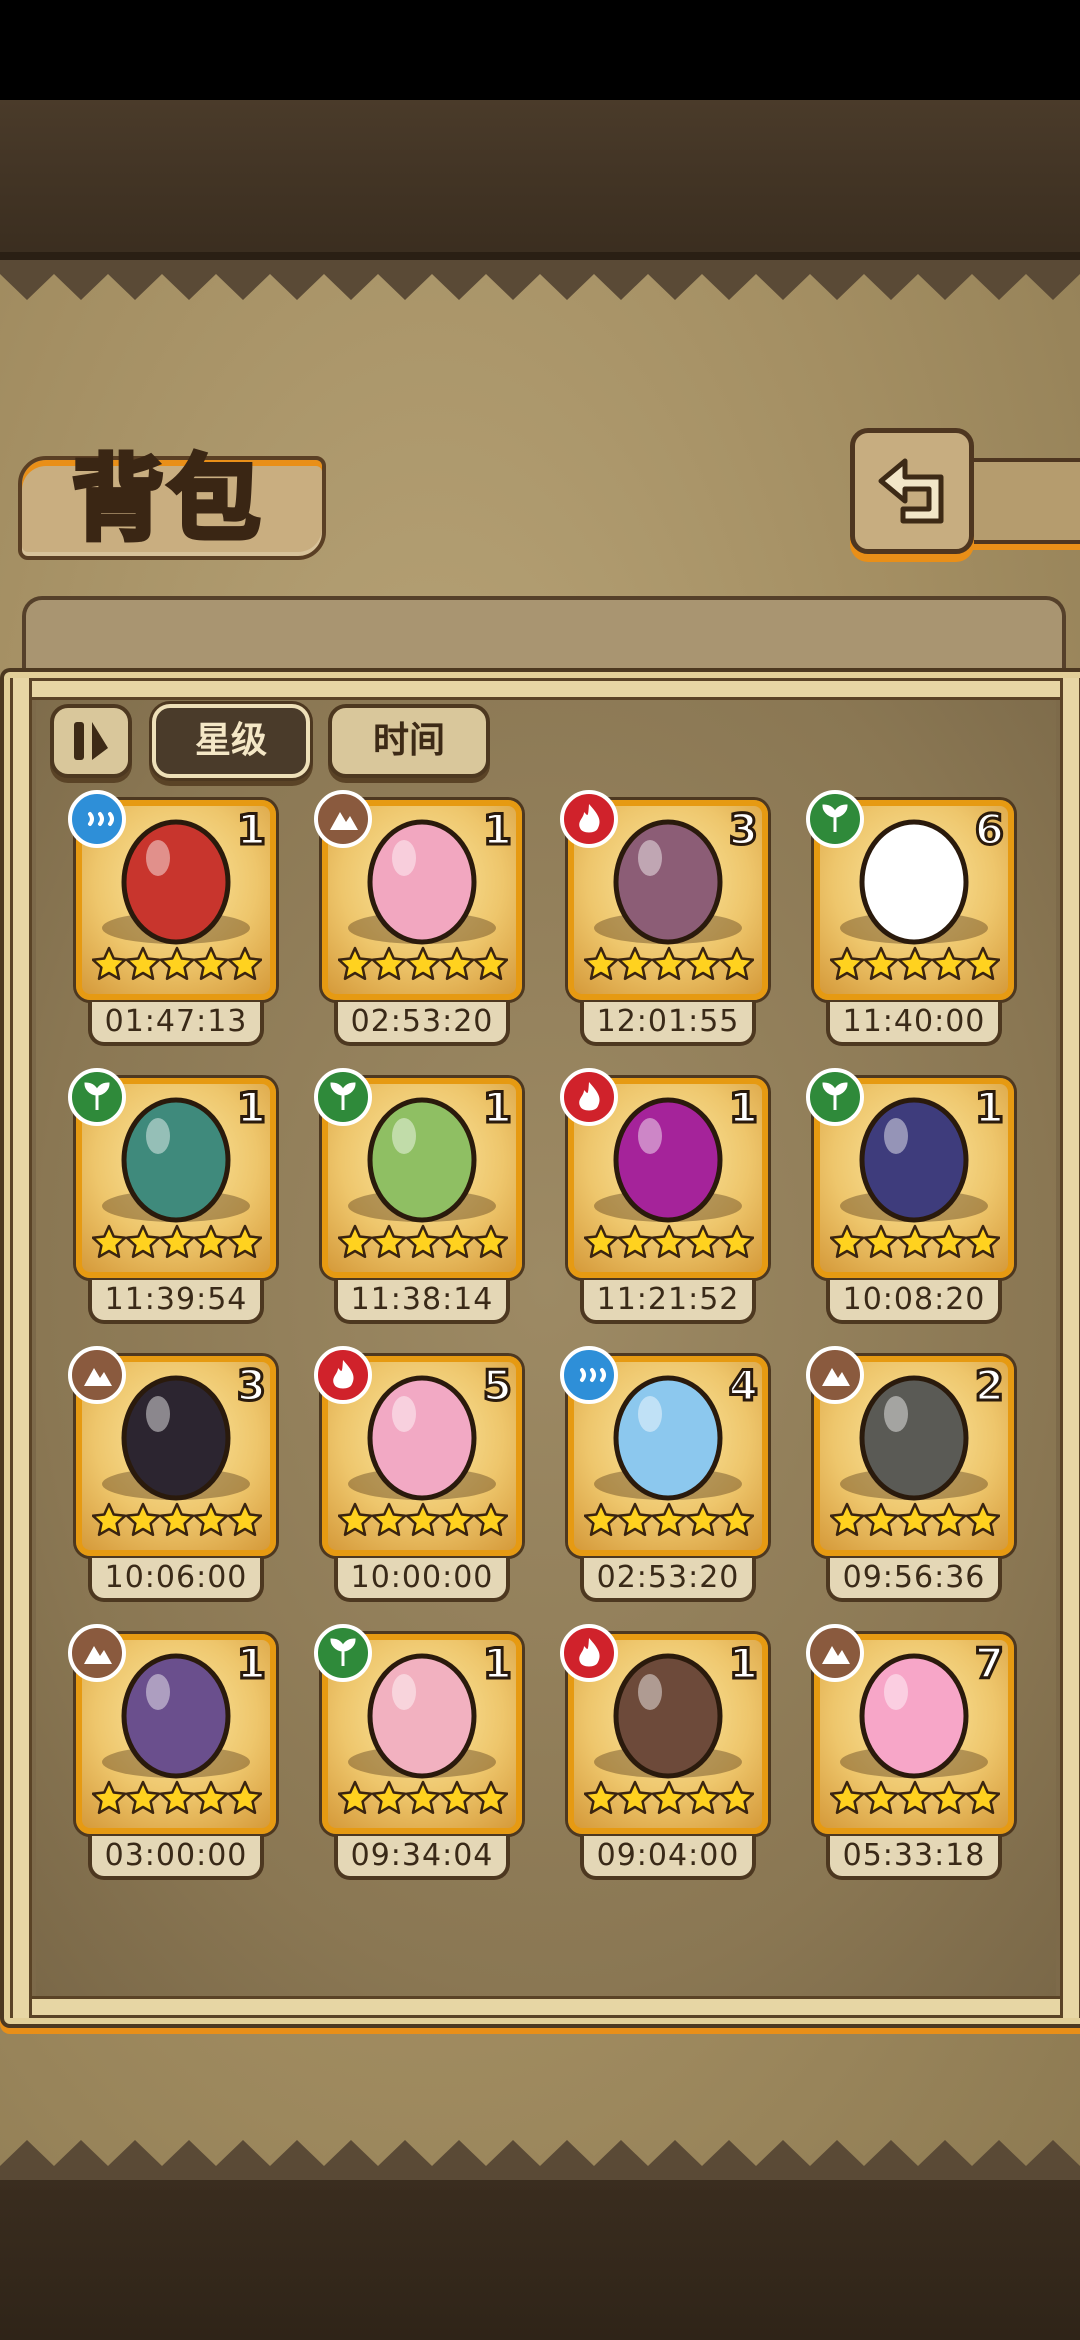 The width and height of the screenshot is (1080, 2340). What do you see at coordinates (910, 1753) in the screenshot?
I see `egg-card: 7 05:33:18` at bounding box center [910, 1753].